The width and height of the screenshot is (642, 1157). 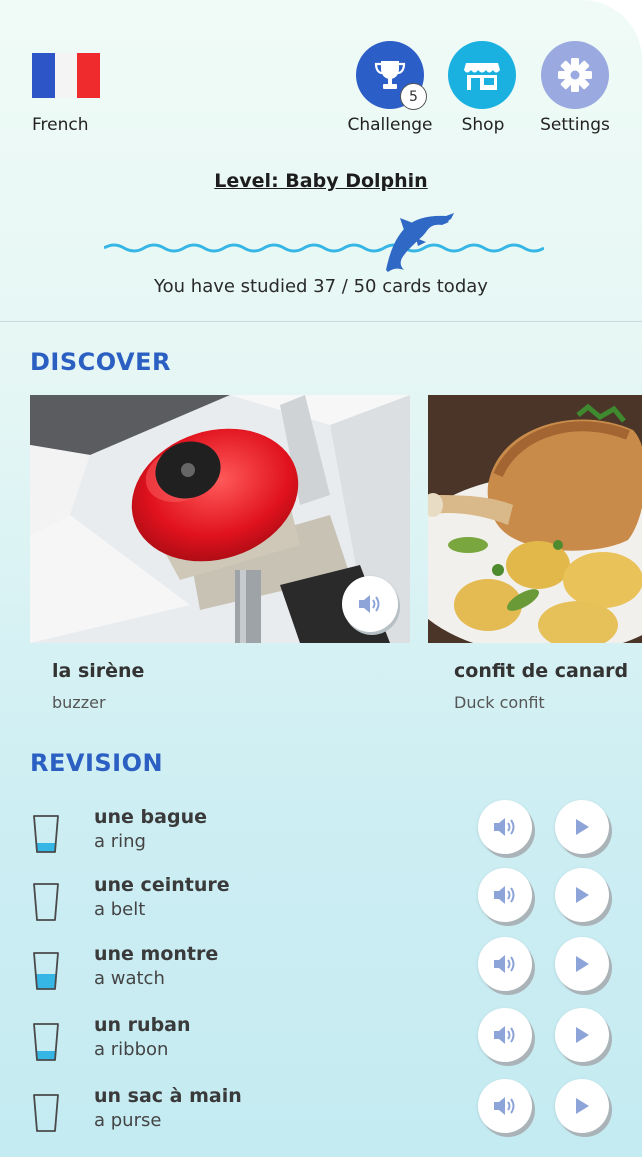 I want to click on french-flag-icon, so click(x=66, y=75).